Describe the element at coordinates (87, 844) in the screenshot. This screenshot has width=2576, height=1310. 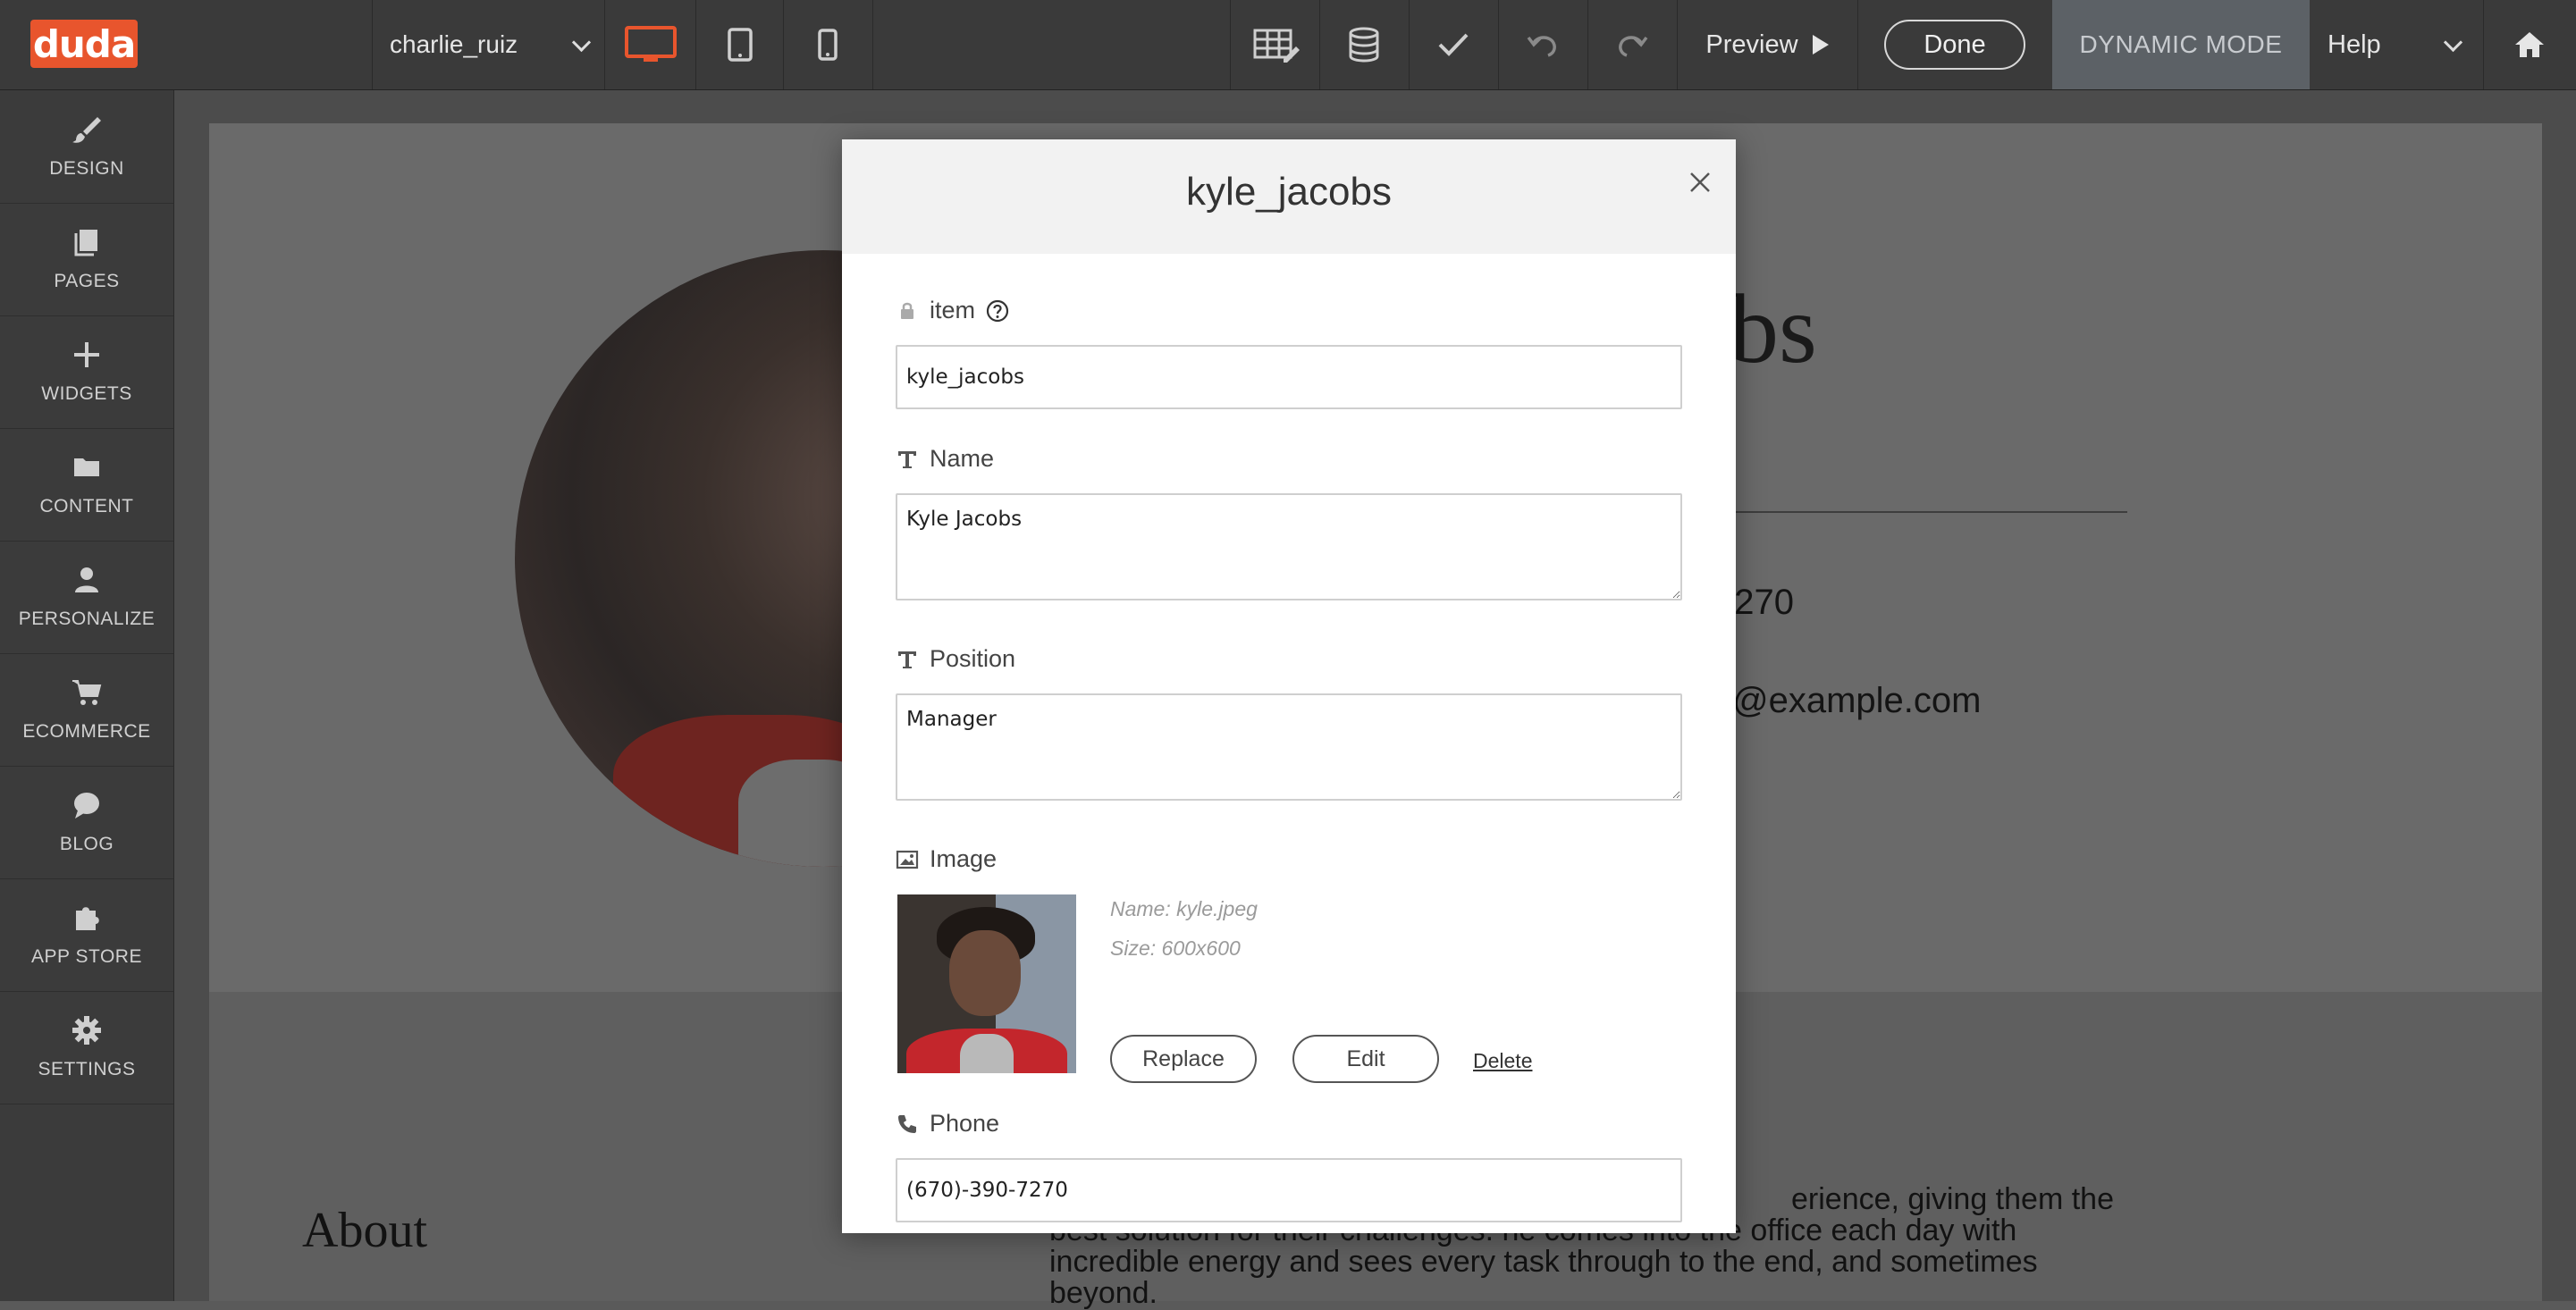
I see `sidebar-item-label: BLOG` at that location.